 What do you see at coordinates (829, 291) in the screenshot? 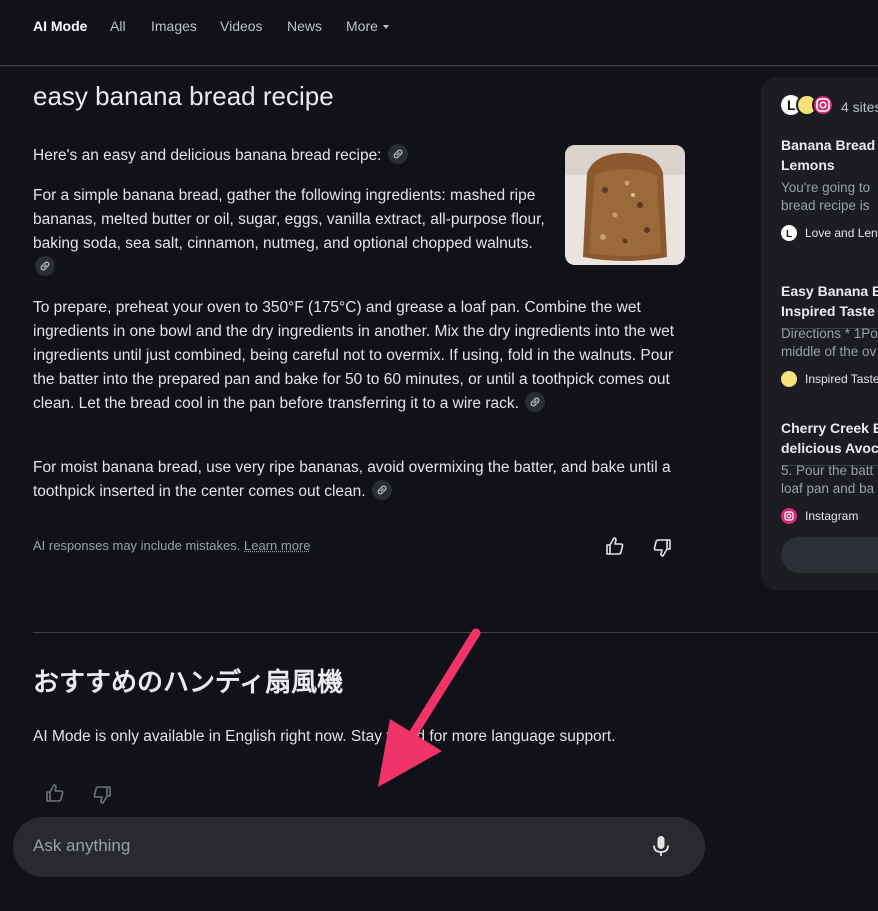
I see `source-title: Easy Banana B` at bounding box center [829, 291].